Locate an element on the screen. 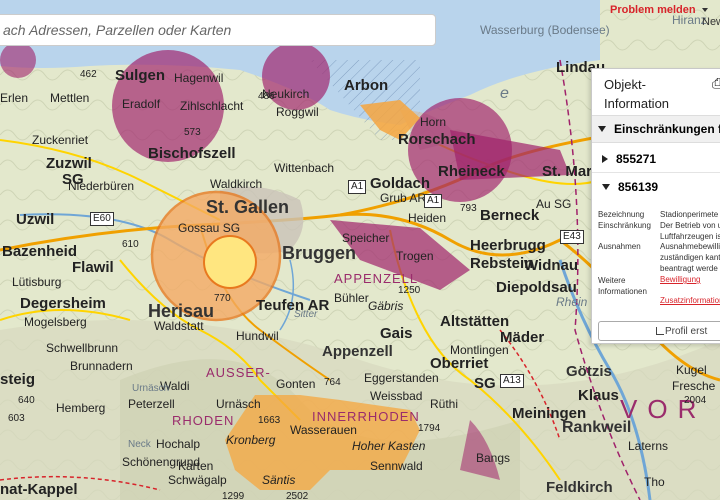 The width and height of the screenshot is (720, 500). place-label: Säntis is located at coordinates (279, 480).